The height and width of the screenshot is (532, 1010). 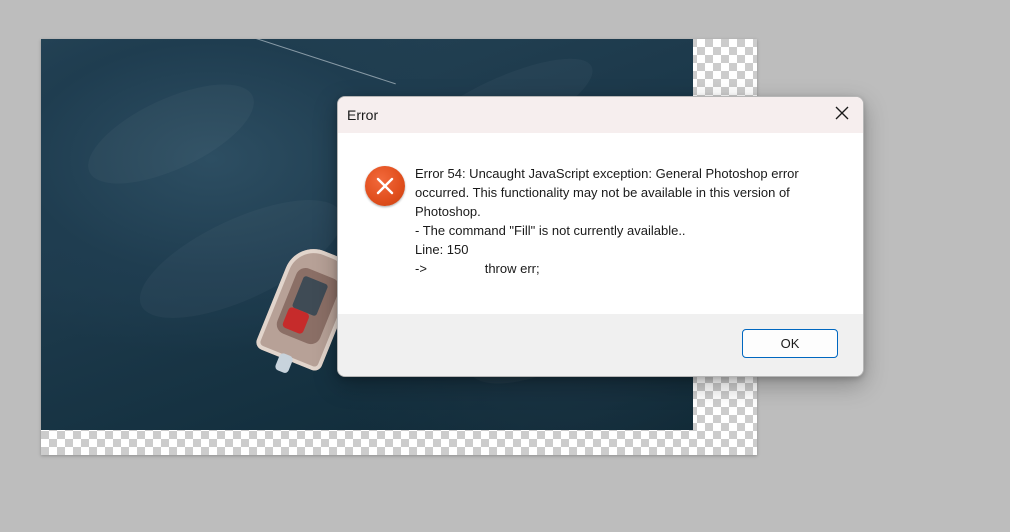 I want to click on dialog-title: Error, so click(x=363, y=115).